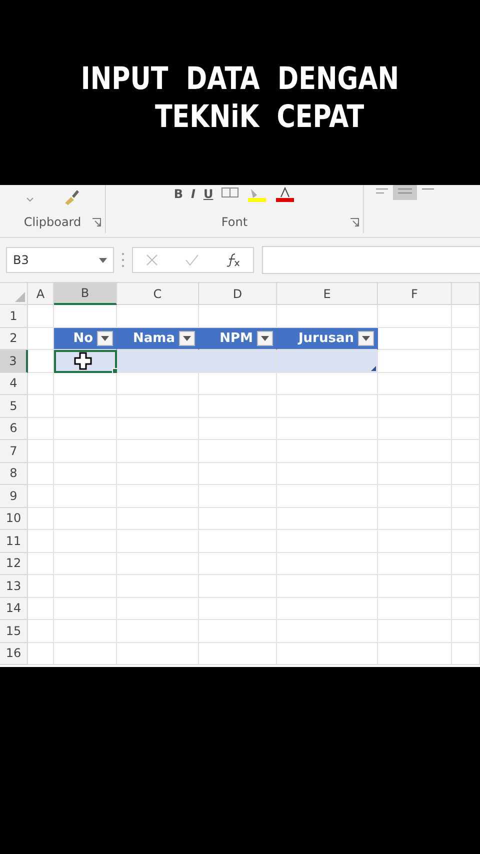  Describe the element at coordinates (14, 519) in the screenshot. I see `row-header: 10` at that location.